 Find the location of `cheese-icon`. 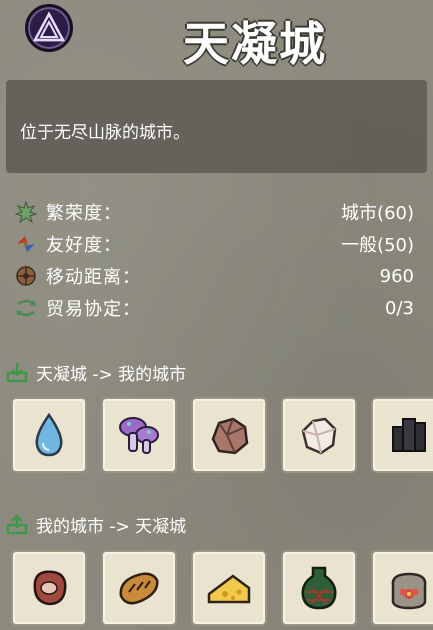

cheese-icon is located at coordinates (229, 589).